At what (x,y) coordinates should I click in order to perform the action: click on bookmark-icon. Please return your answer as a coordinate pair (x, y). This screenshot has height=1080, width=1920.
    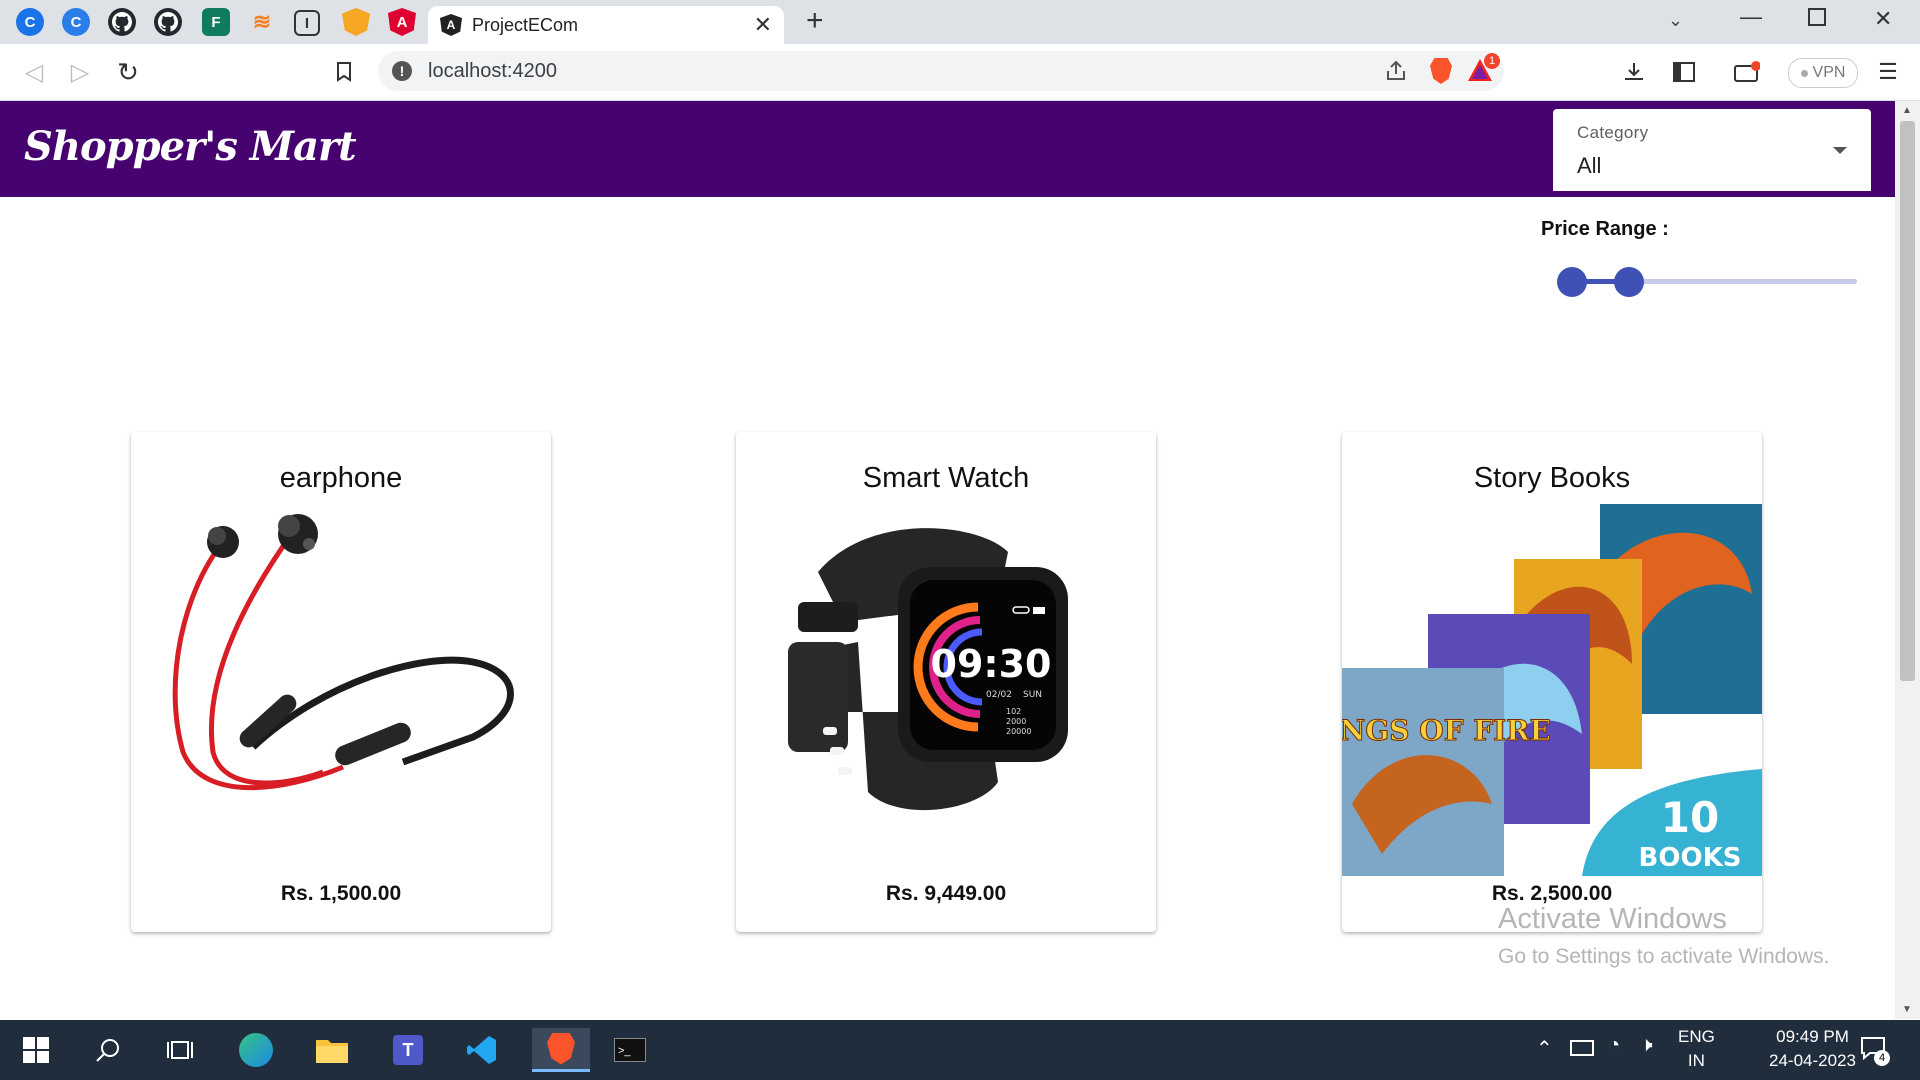
    Looking at the image, I should click on (344, 72).